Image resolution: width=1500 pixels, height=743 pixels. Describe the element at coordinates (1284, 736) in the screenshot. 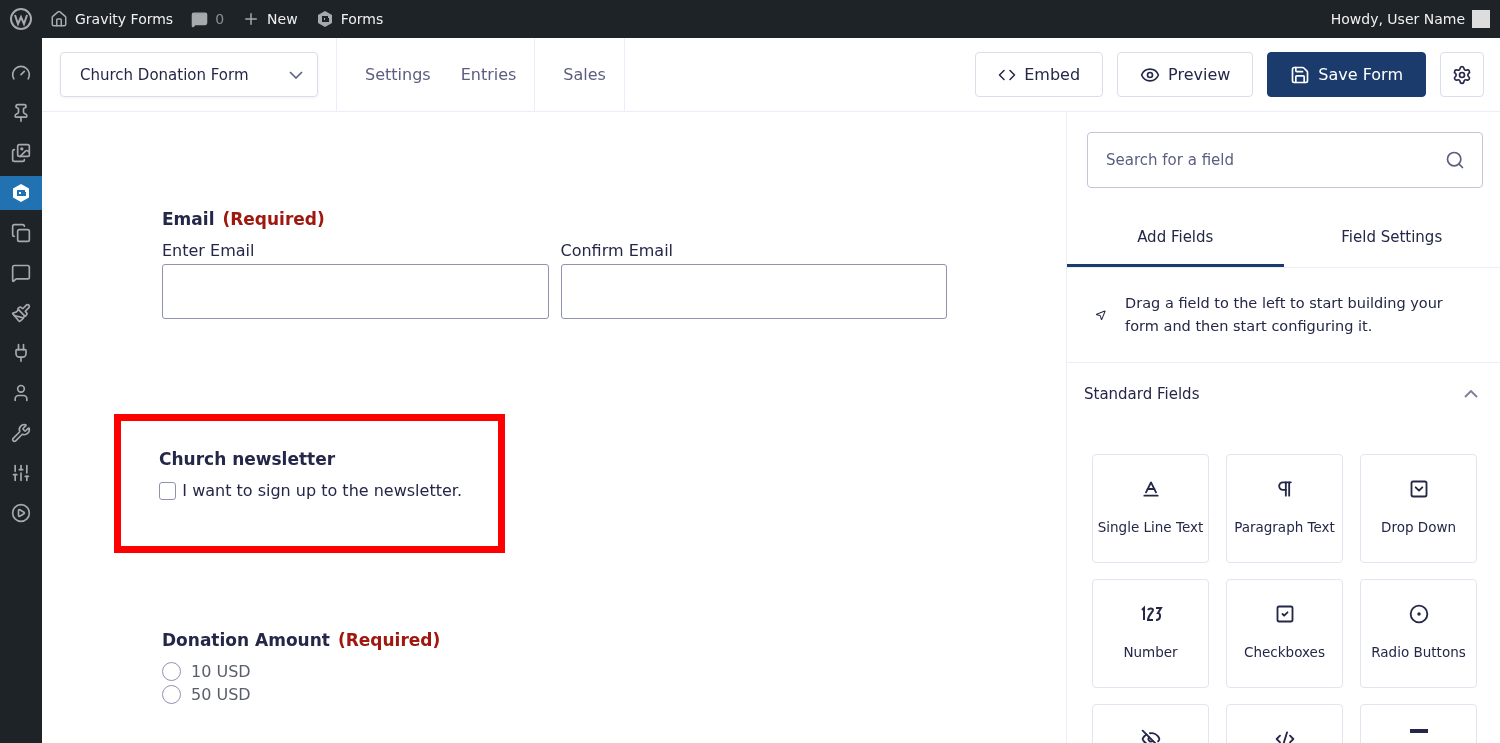

I see `code-icon` at that location.